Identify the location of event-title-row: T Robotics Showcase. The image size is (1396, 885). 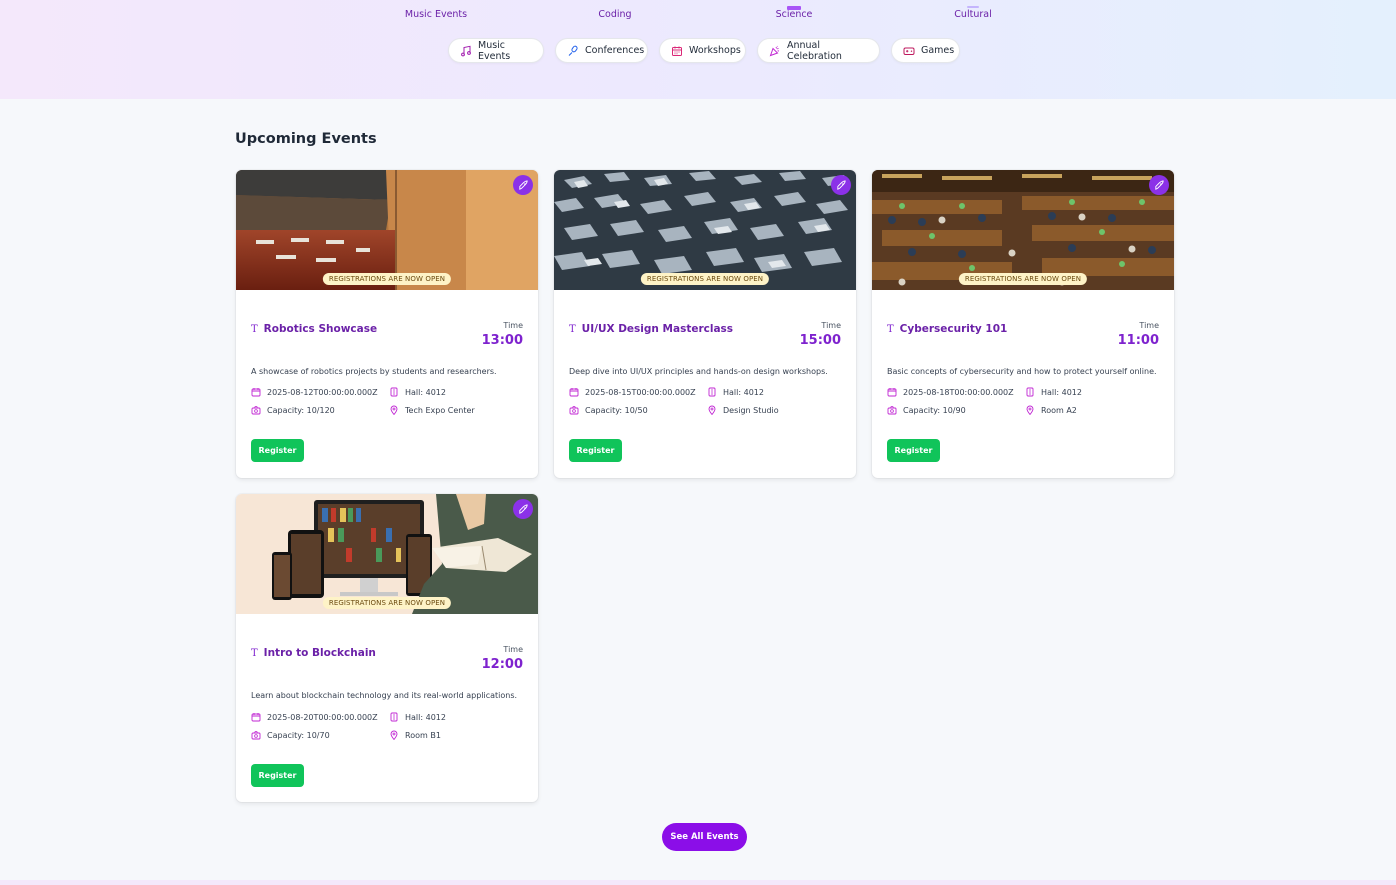
(314, 329).